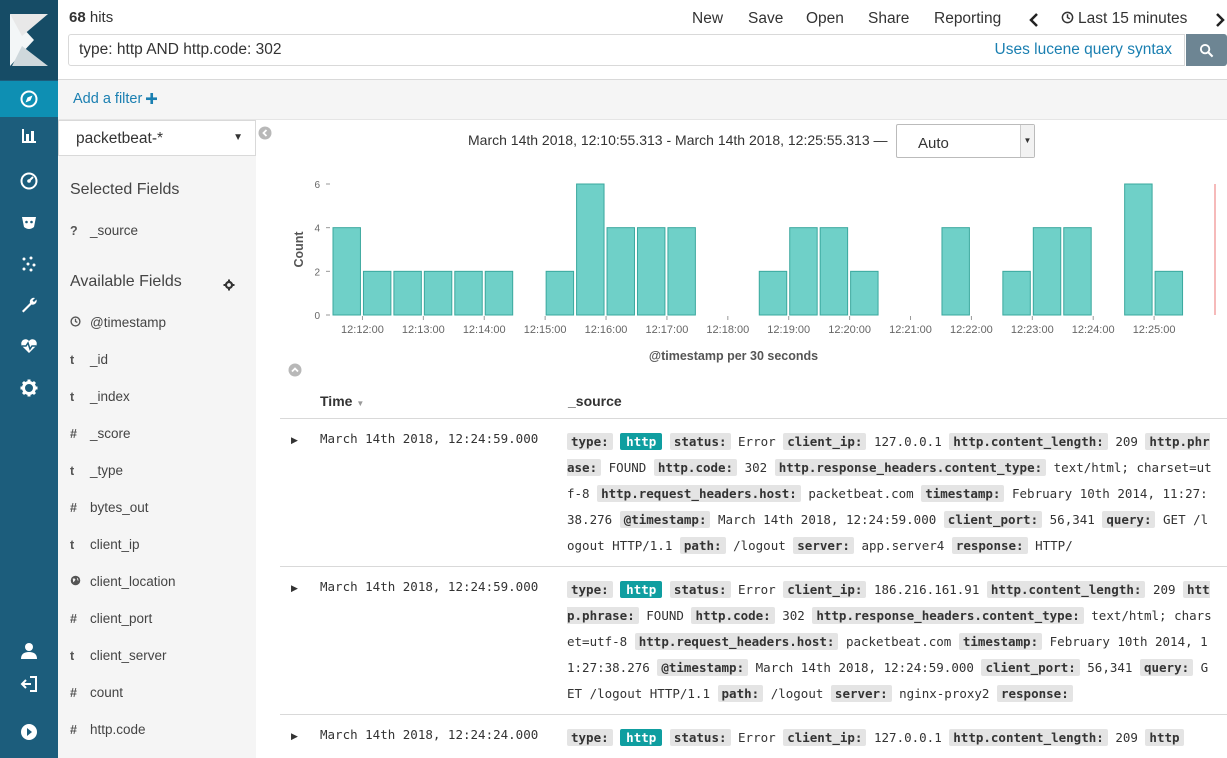  What do you see at coordinates (342, 401) in the screenshot?
I see `time-column-header: Time ▼` at bounding box center [342, 401].